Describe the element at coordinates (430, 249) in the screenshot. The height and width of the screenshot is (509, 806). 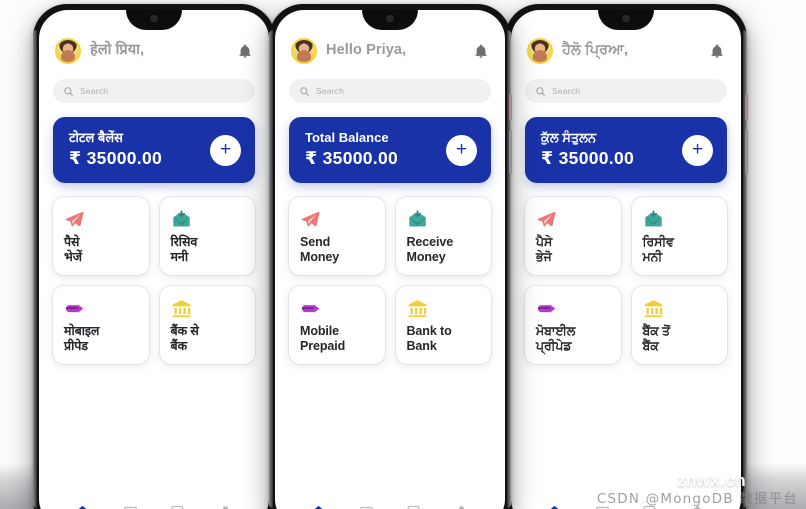
I see `quick-action-label: Receive Money` at that location.